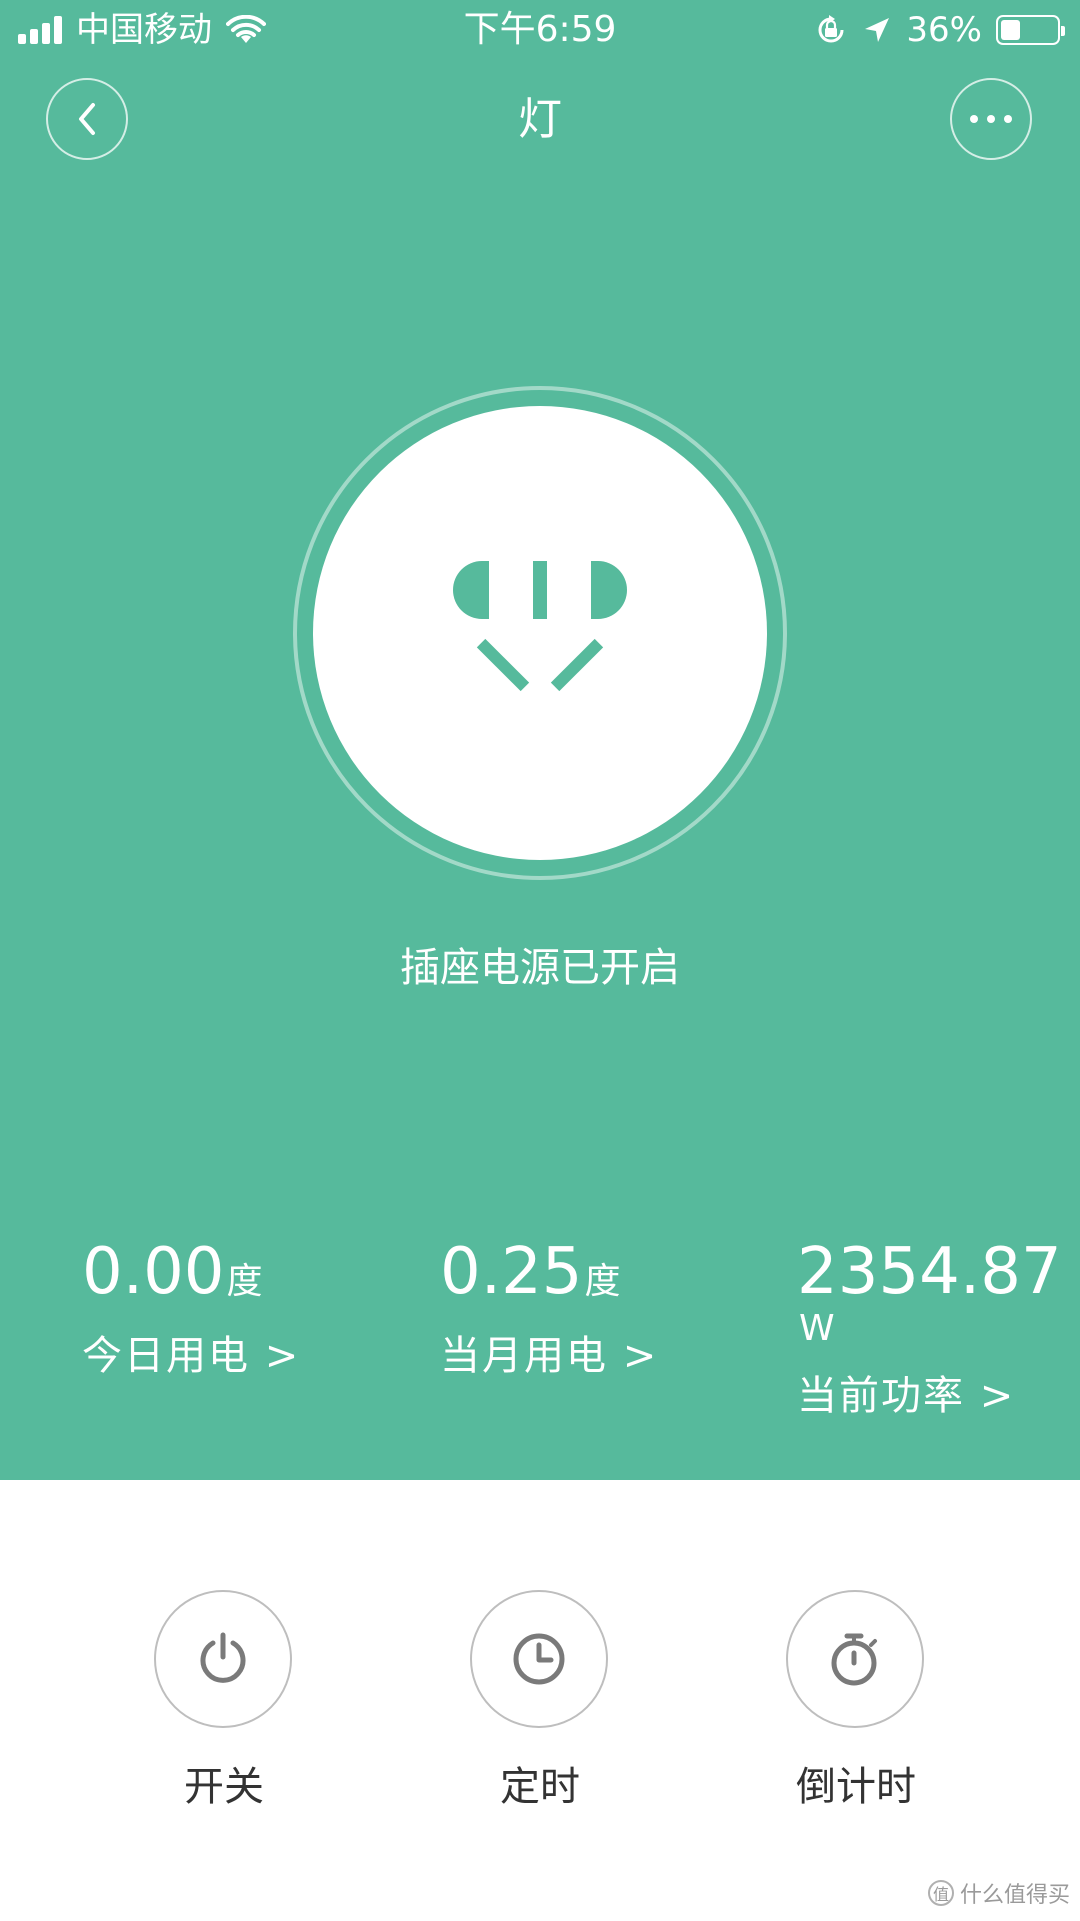 Image resolution: width=1080 pixels, height=1921 pixels. I want to click on battery-level-fill, so click(1010, 30).